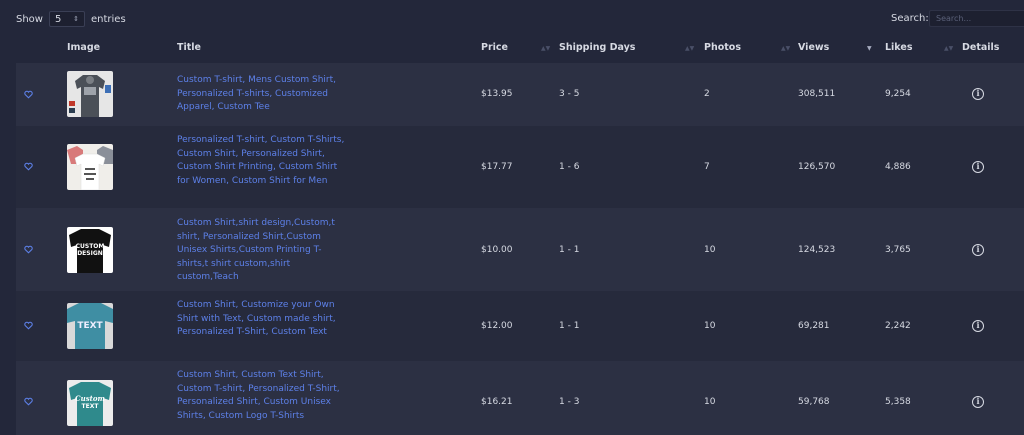 The image size is (1024, 435). Describe the element at coordinates (898, 402) in the screenshot. I see `likes-count: 5,358` at that location.